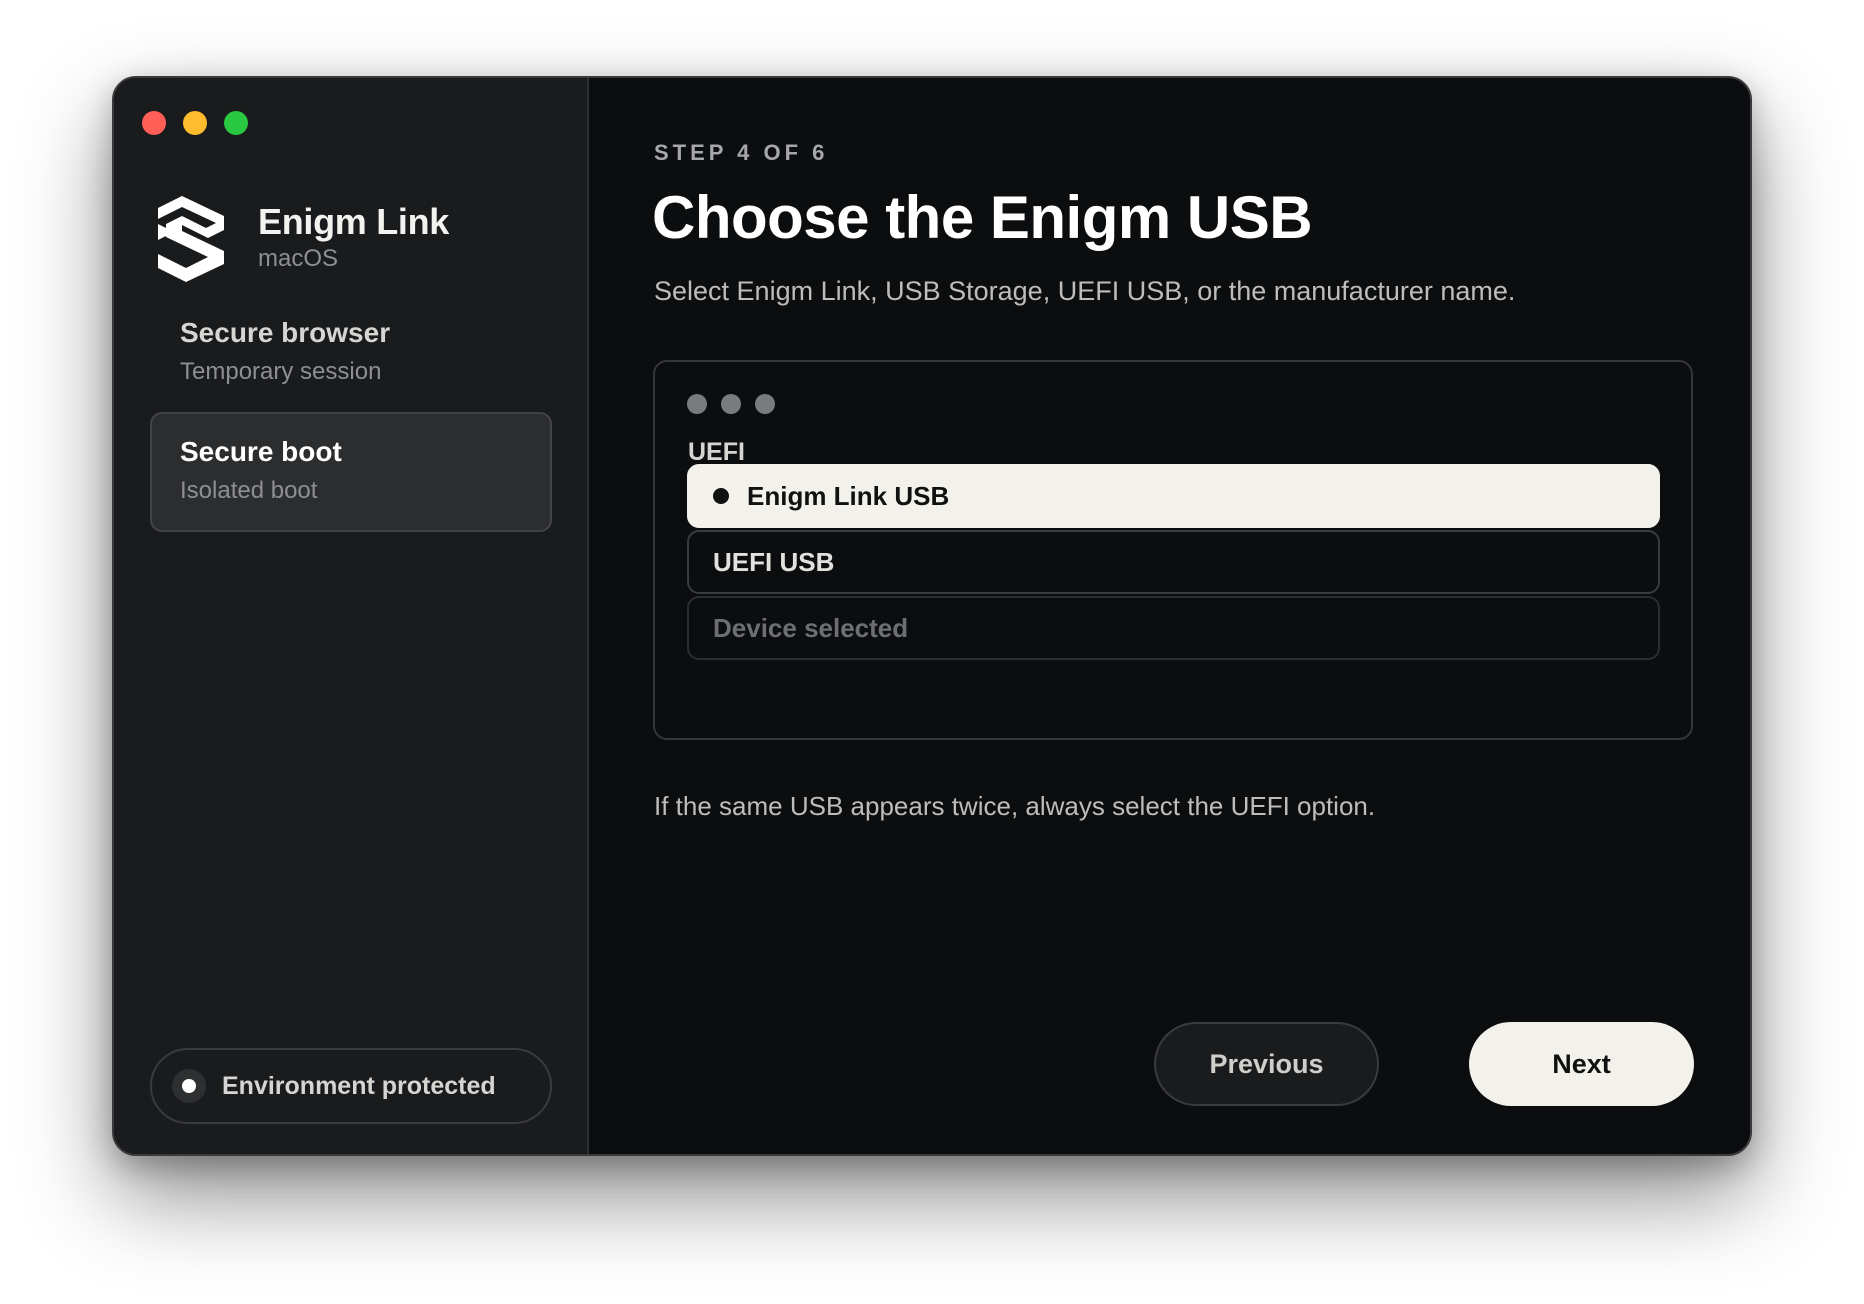  What do you see at coordinates (1173, 562) in the screenshot?
I see `device-option-uefi-usb: UEFI USB` at bounding box center [1173, 562].